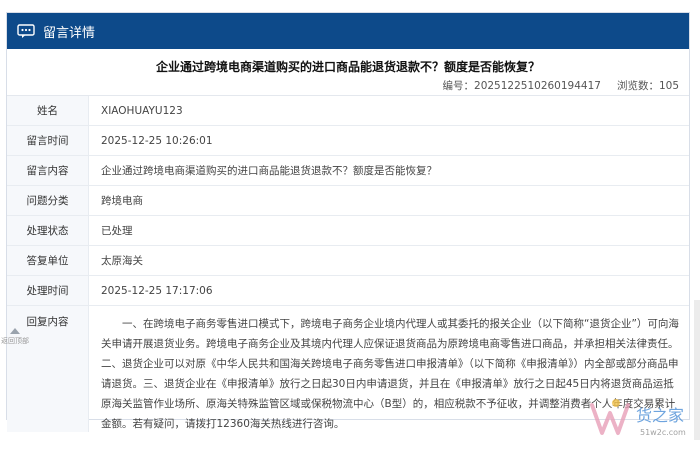  I want to click on row-value: 2025-12-25 17:17:06, so click(157, 290).